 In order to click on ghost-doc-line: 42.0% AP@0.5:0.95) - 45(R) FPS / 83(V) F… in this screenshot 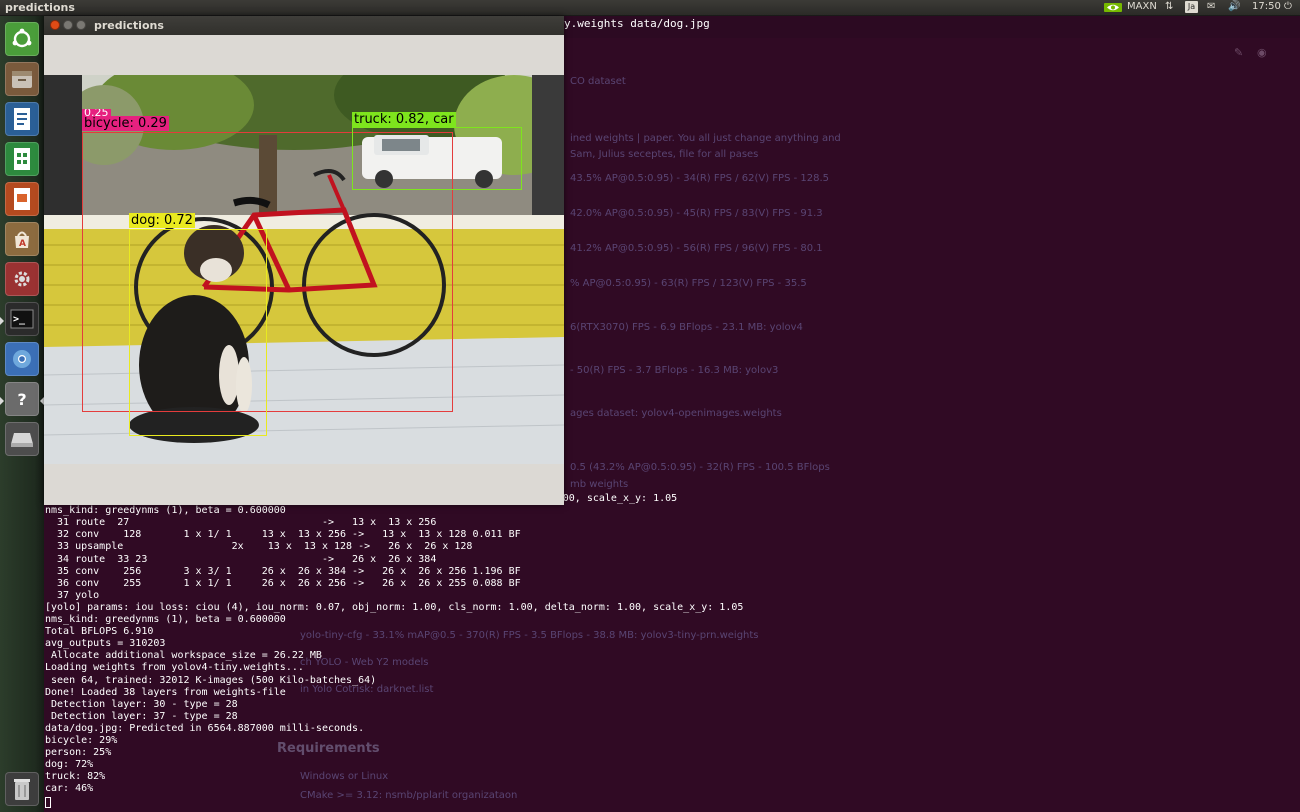, I will do `click(696, 213)`.